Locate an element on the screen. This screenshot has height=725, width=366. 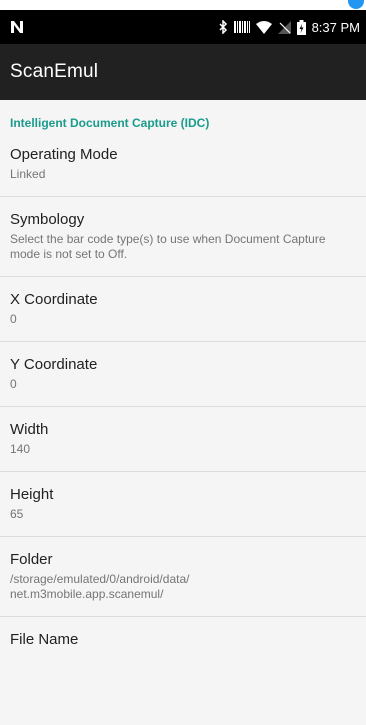
pref-summary: Linked is located at coordinates (28, 174).